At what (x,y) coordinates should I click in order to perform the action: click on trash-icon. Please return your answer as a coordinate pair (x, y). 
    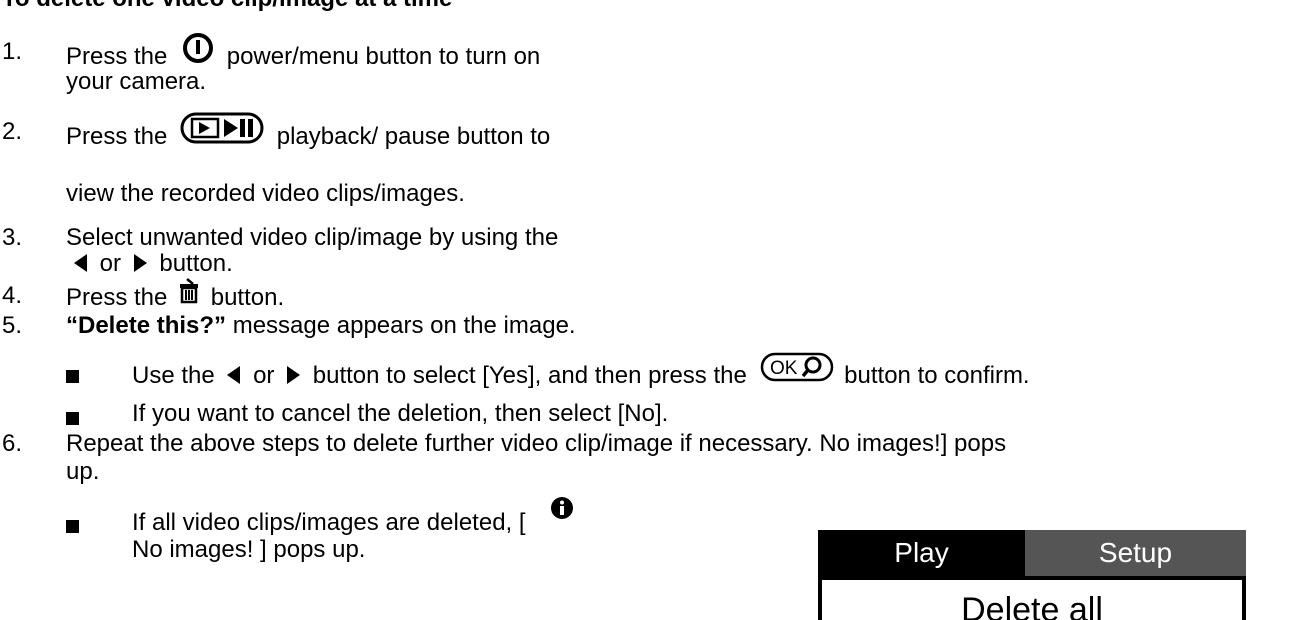
    Looking at the image, I should click on (189, 294).